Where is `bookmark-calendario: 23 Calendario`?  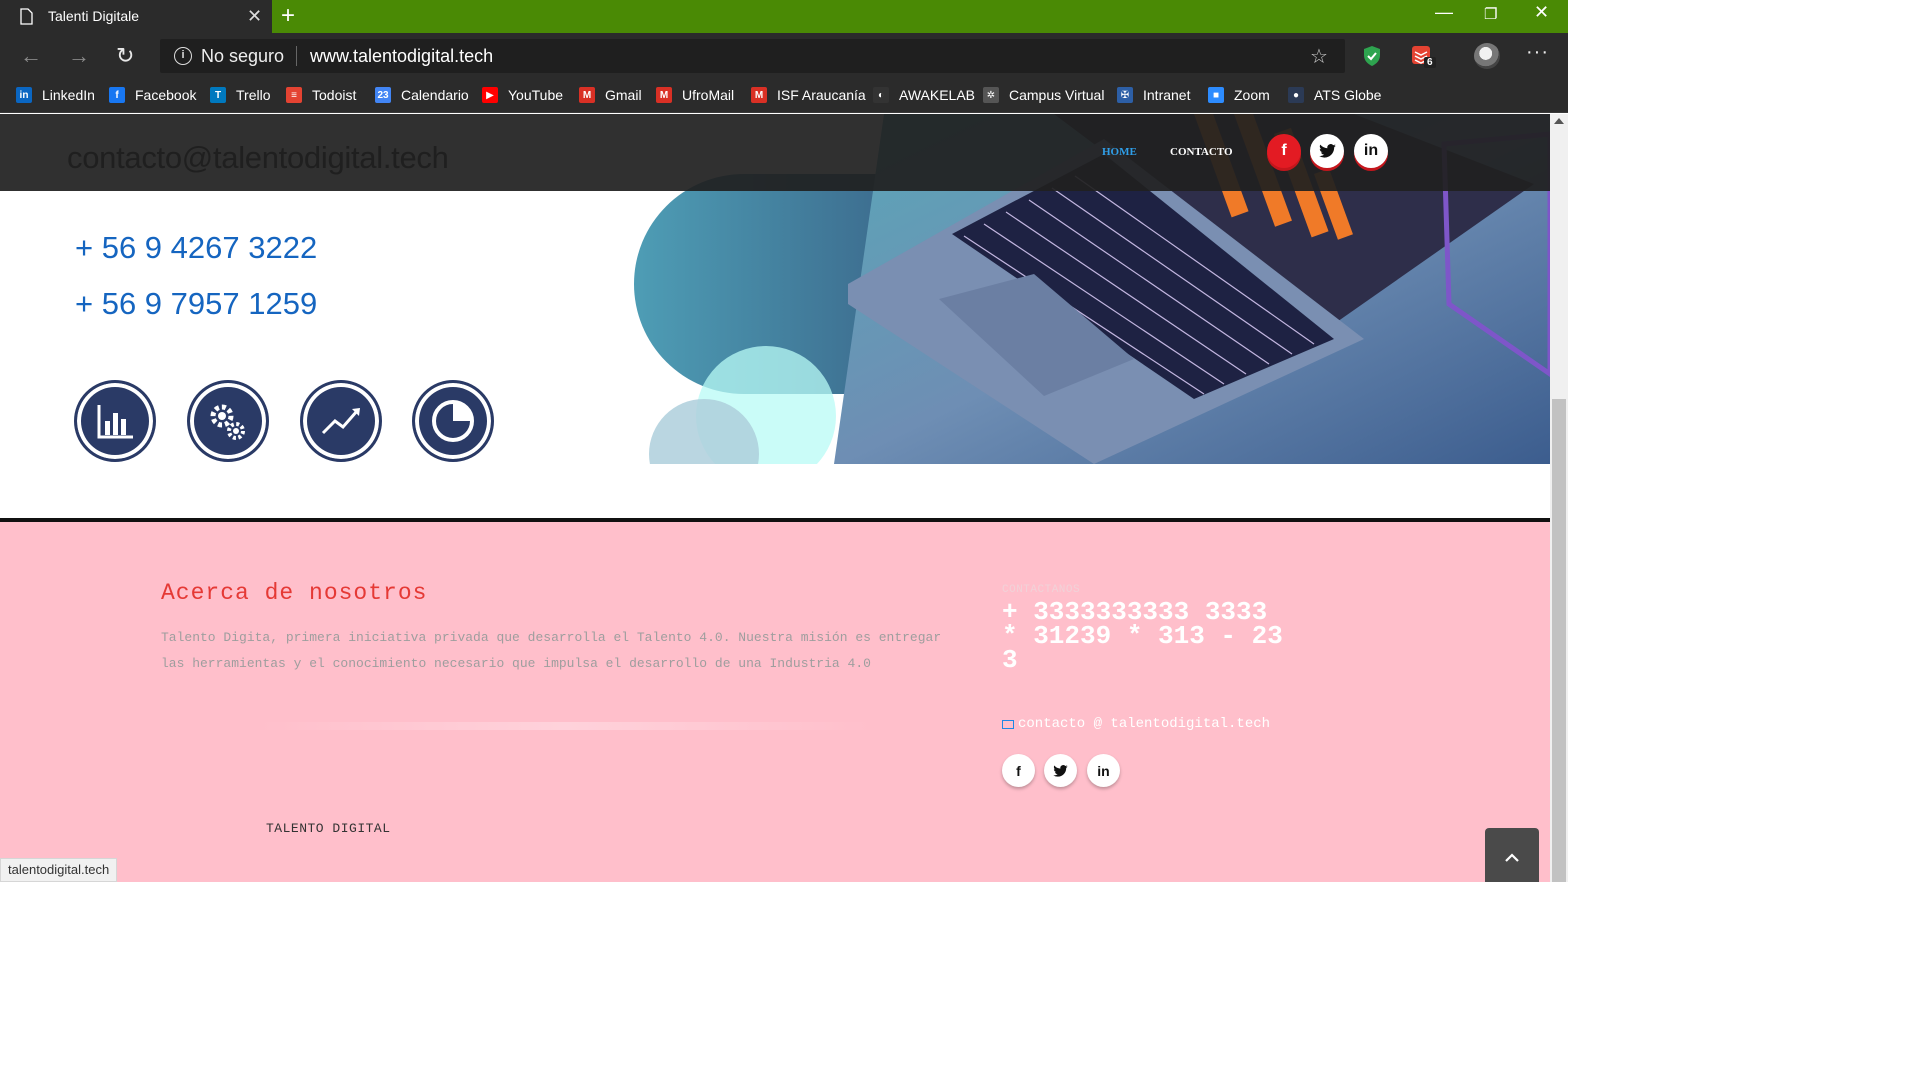
bookmark-calendario: 23 Calendario is located at coordinates (422, 95).